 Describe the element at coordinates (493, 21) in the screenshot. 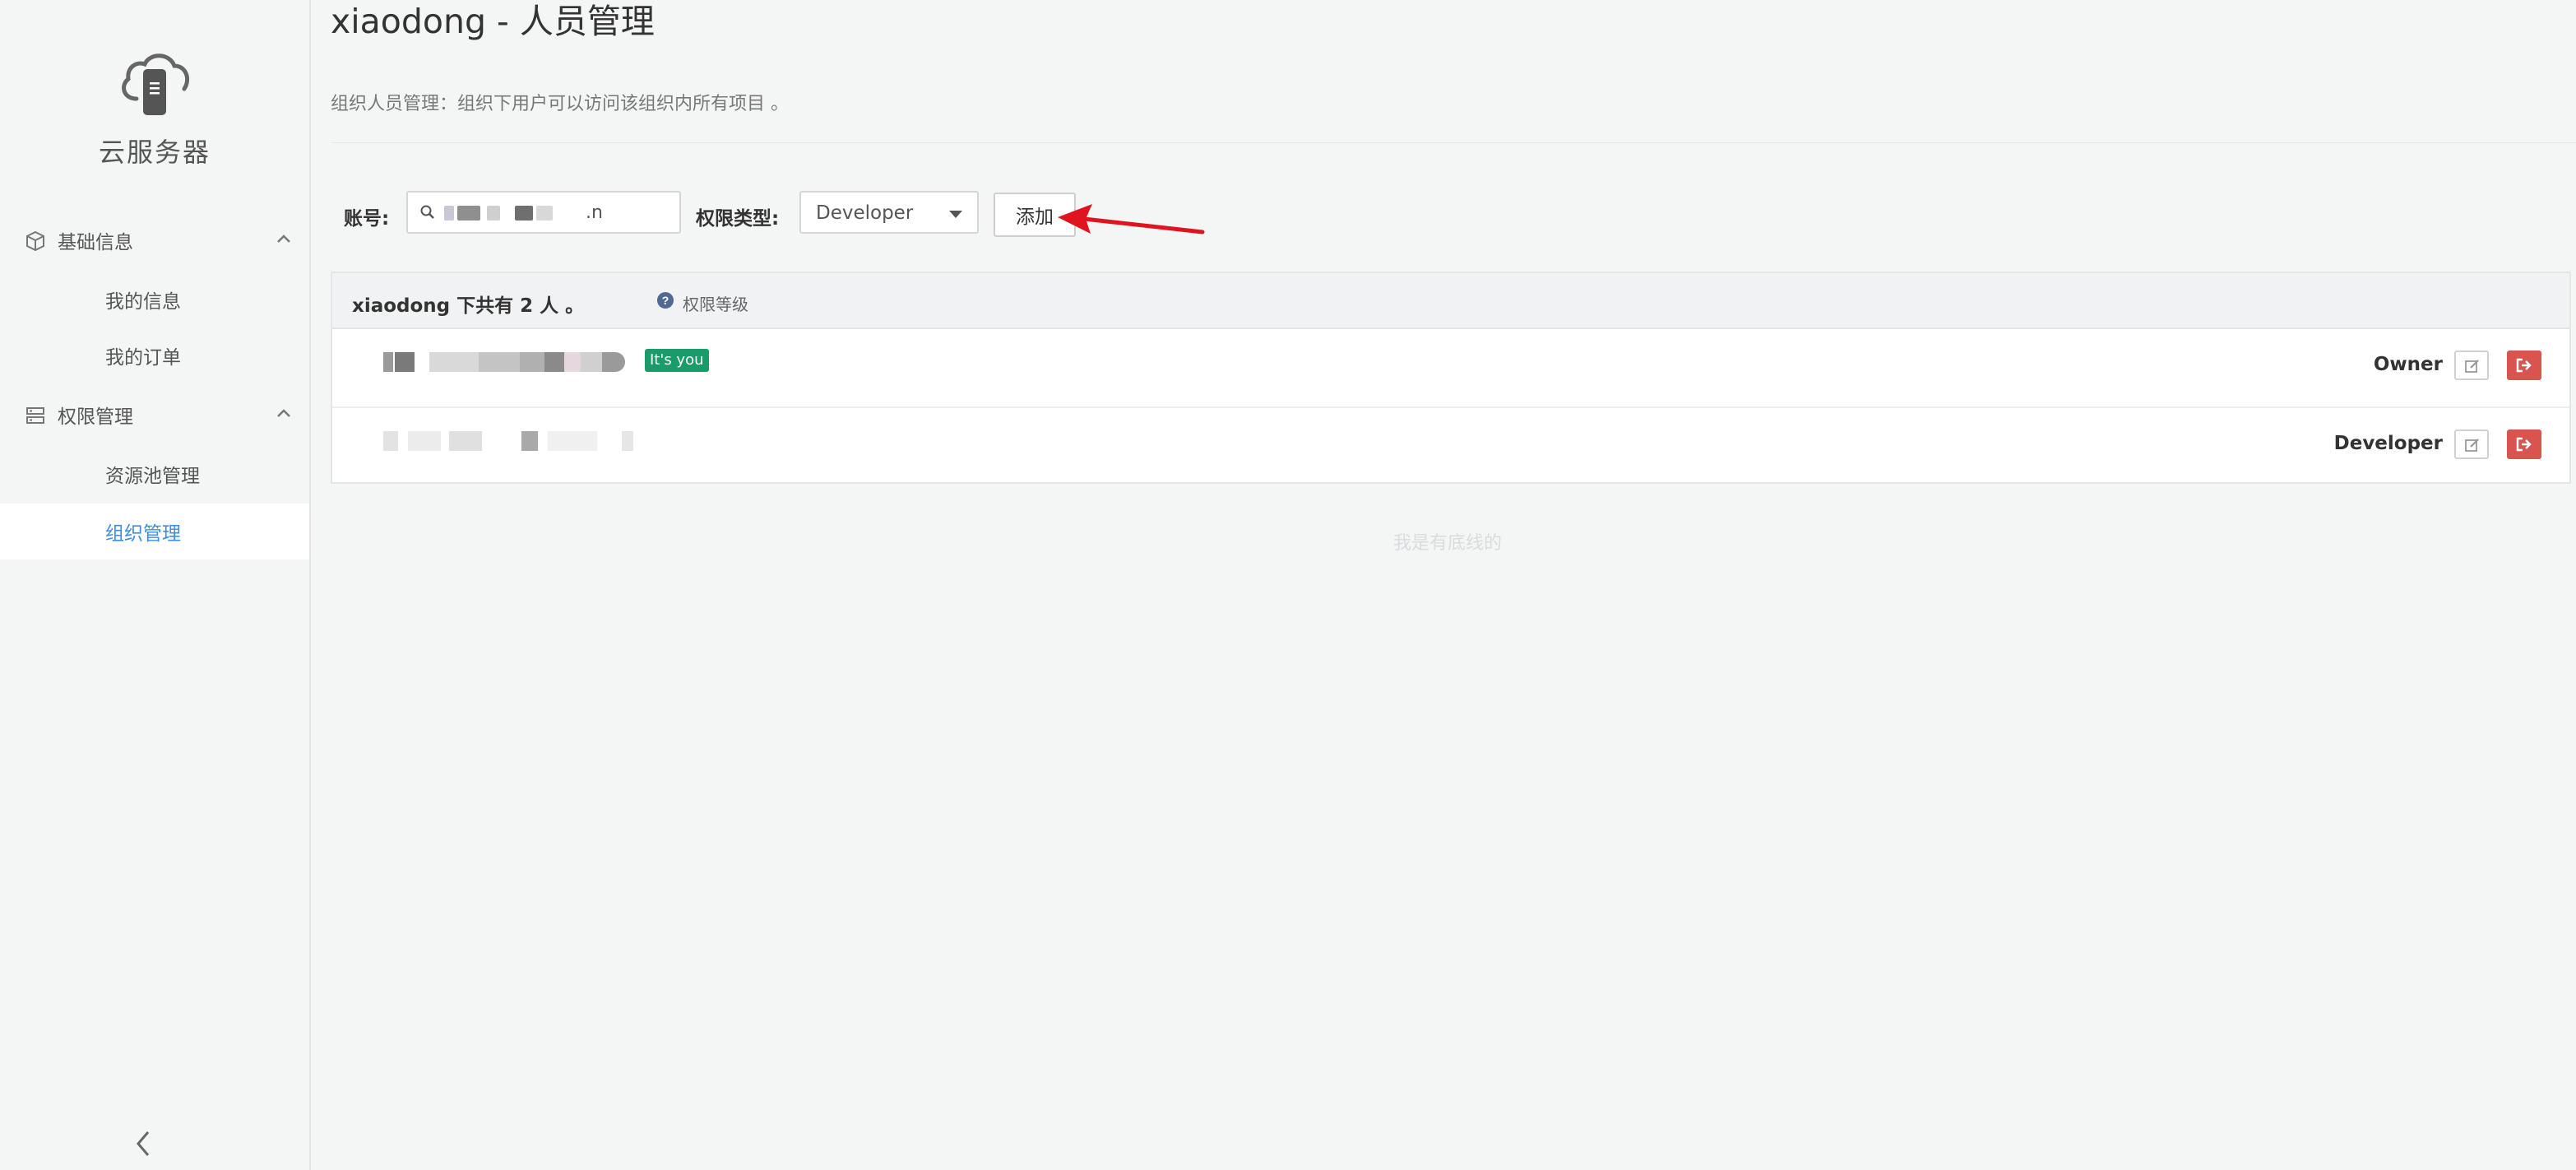

I see `page-title: xiaodong - 人员管理` at that location.